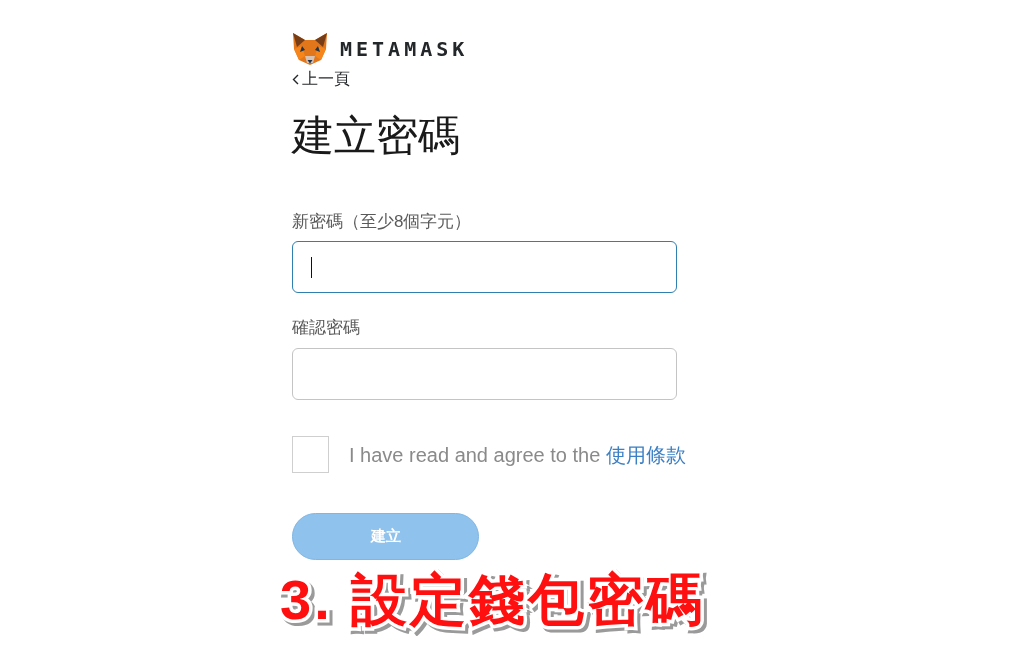 This screenshot has height=651, width=1024. What do you see at coordinates (493, 600) in the screenshot?
I see `caption-text: 3. 設定錢包密碼` at bounding box center [493, 600].